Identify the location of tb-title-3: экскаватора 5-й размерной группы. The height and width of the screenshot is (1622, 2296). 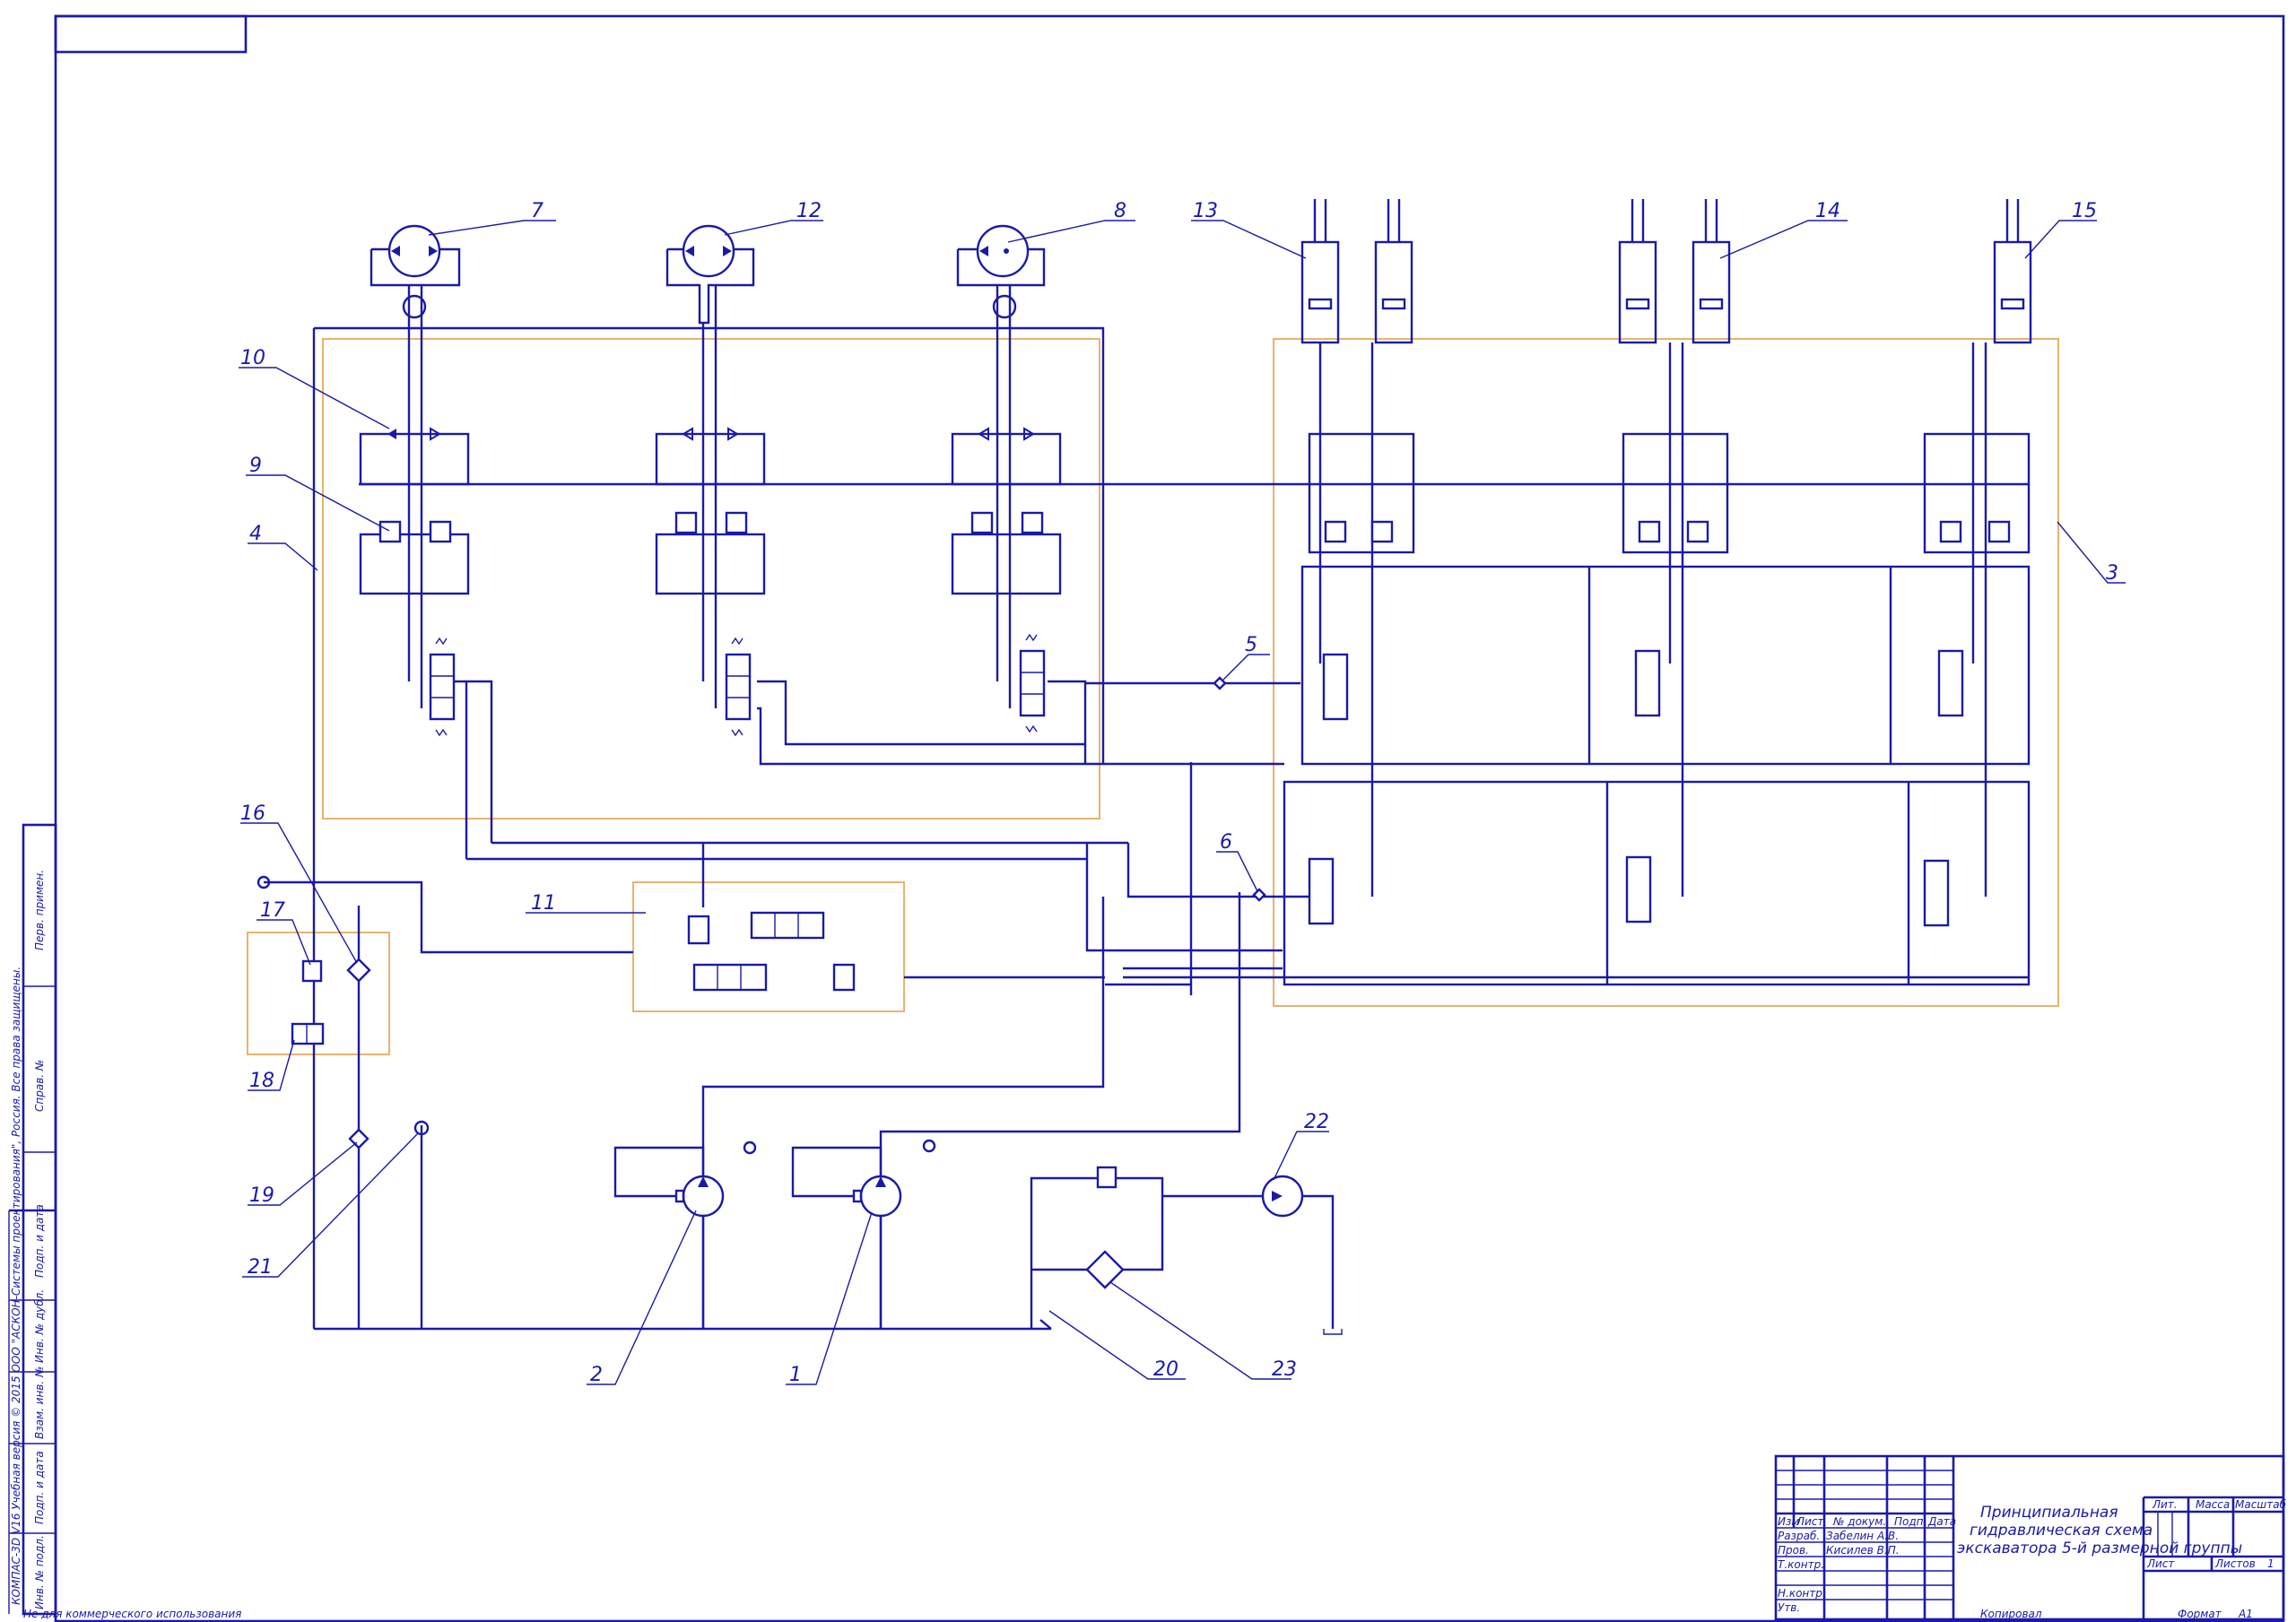
(2099, 1548).